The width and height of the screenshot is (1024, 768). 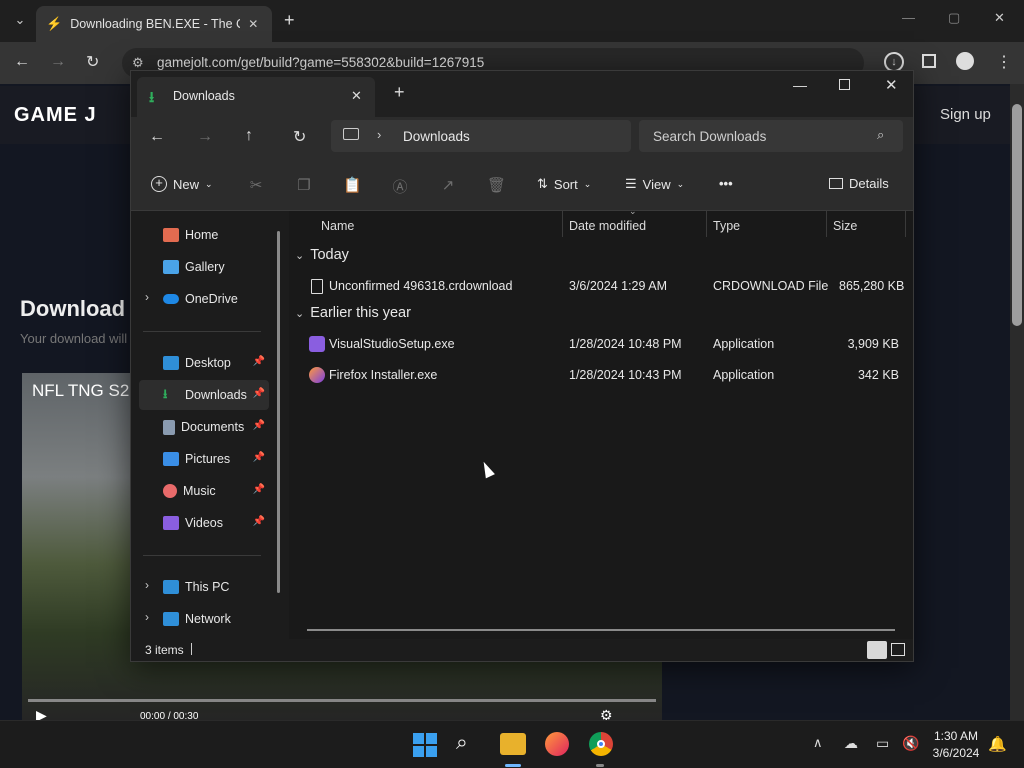 I want to click on file-type: Application, so click(x=744, y=344).